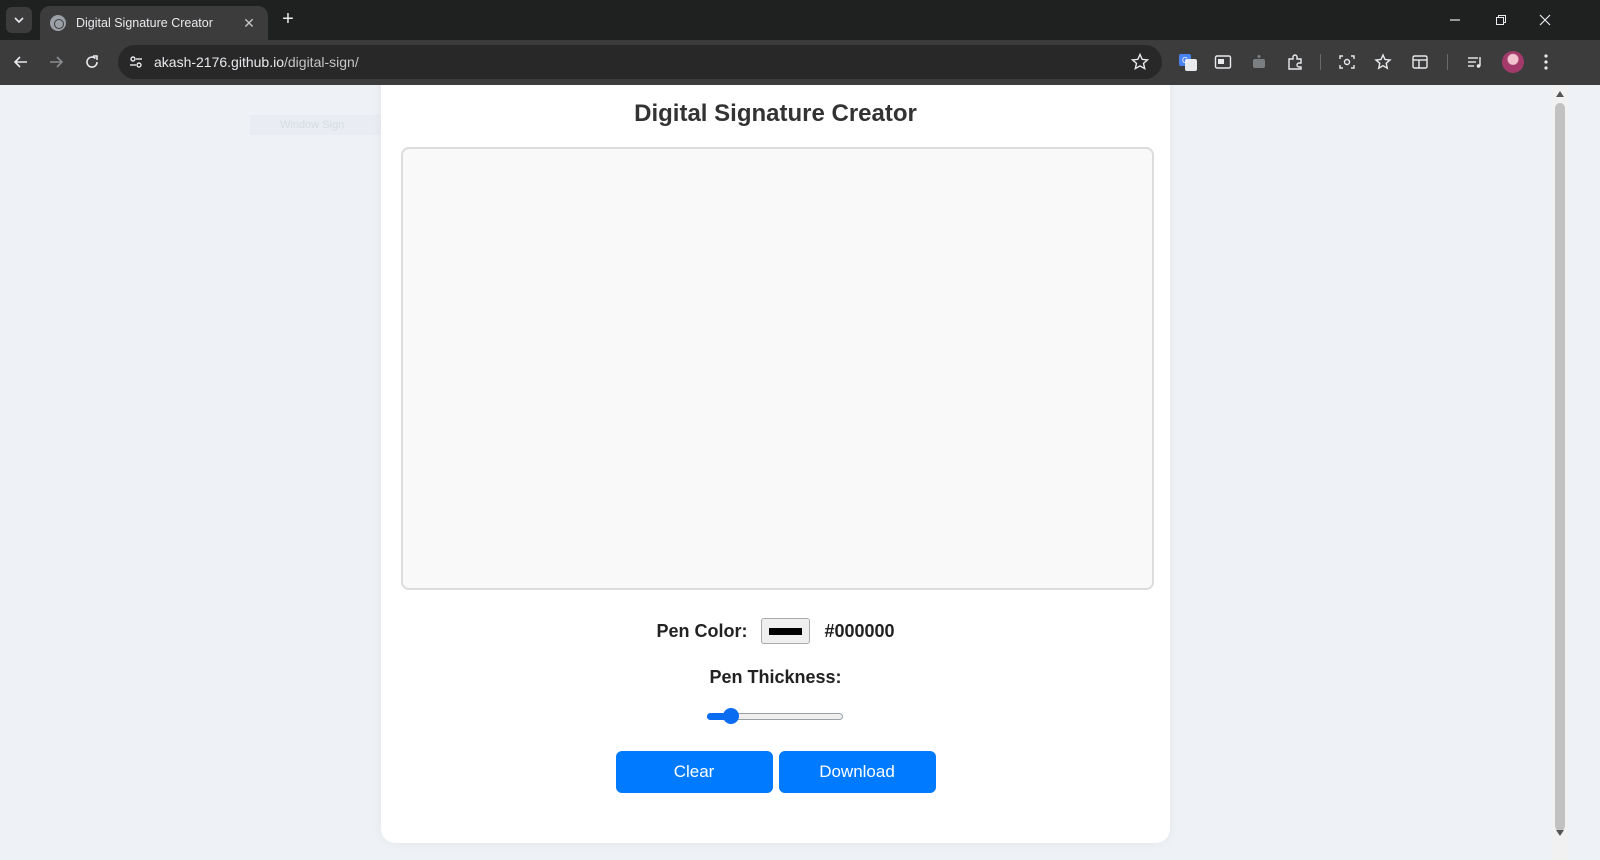  I want to click on scrollbar-thumb, so click(1560, 467).